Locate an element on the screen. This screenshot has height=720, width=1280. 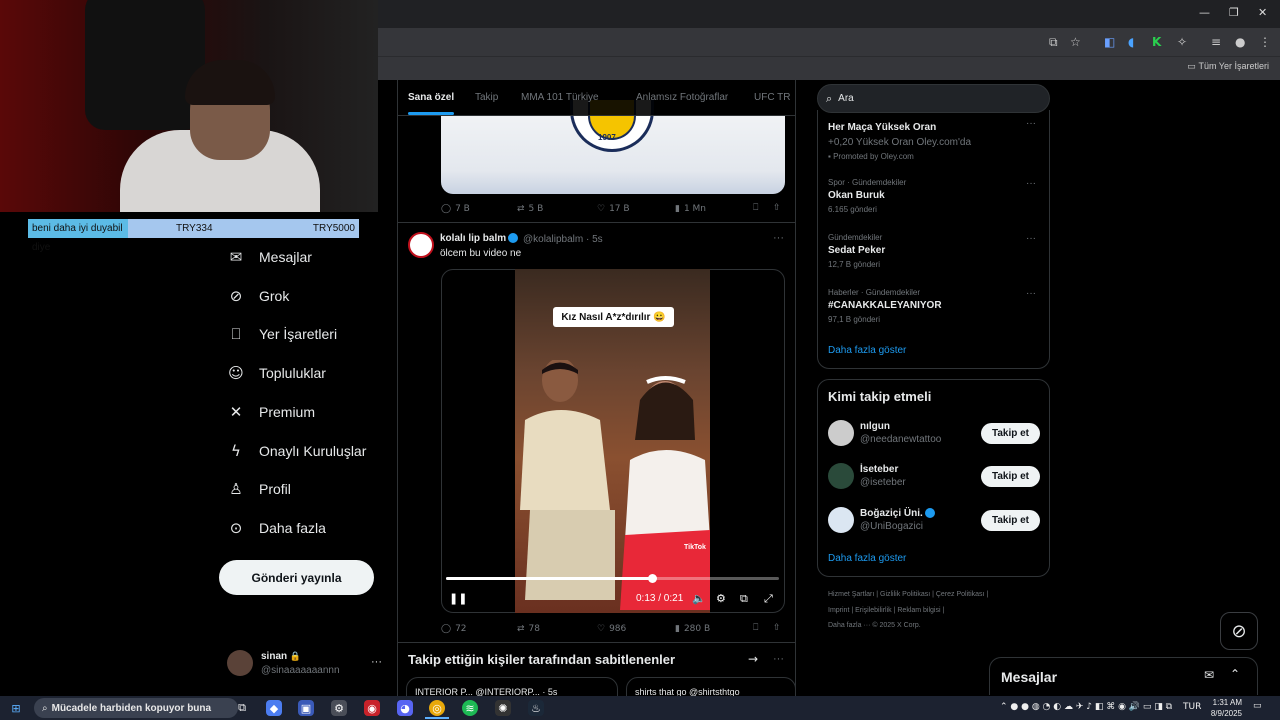
tab-anlamsiz-fotograflar: Anlamsız Fotoğraflar is located at coordinates (682, 97).